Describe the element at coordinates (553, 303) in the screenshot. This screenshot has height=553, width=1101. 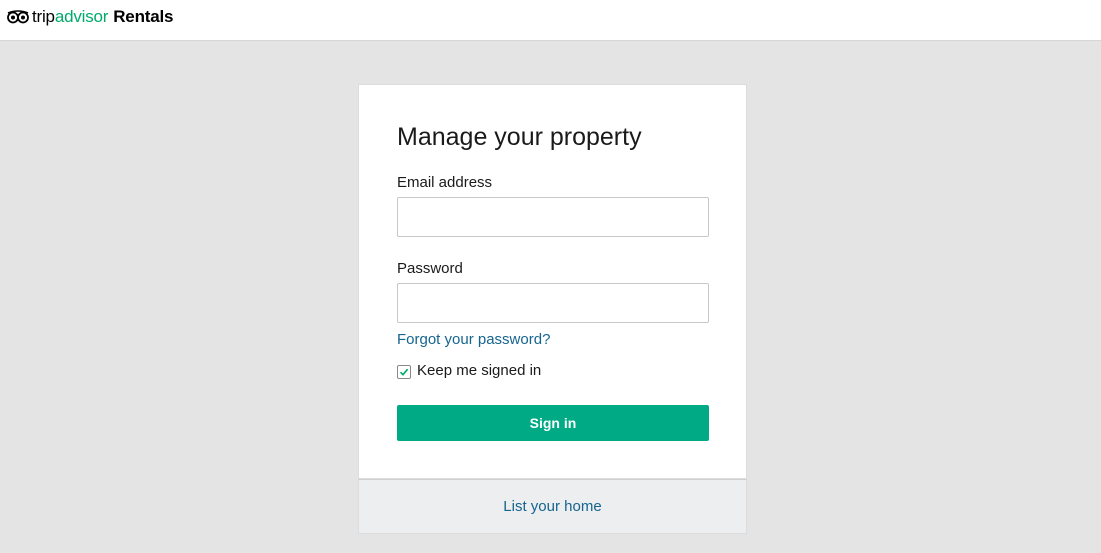
I see `password-field` at that location.